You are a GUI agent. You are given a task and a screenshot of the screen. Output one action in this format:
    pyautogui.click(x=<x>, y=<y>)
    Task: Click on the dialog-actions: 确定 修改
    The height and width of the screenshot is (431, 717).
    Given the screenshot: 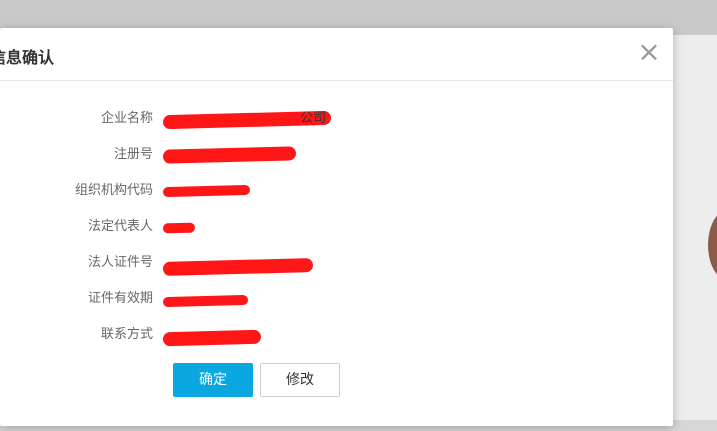 What is the action you would take?
    pyautogui.click(x=336, y=380)
    